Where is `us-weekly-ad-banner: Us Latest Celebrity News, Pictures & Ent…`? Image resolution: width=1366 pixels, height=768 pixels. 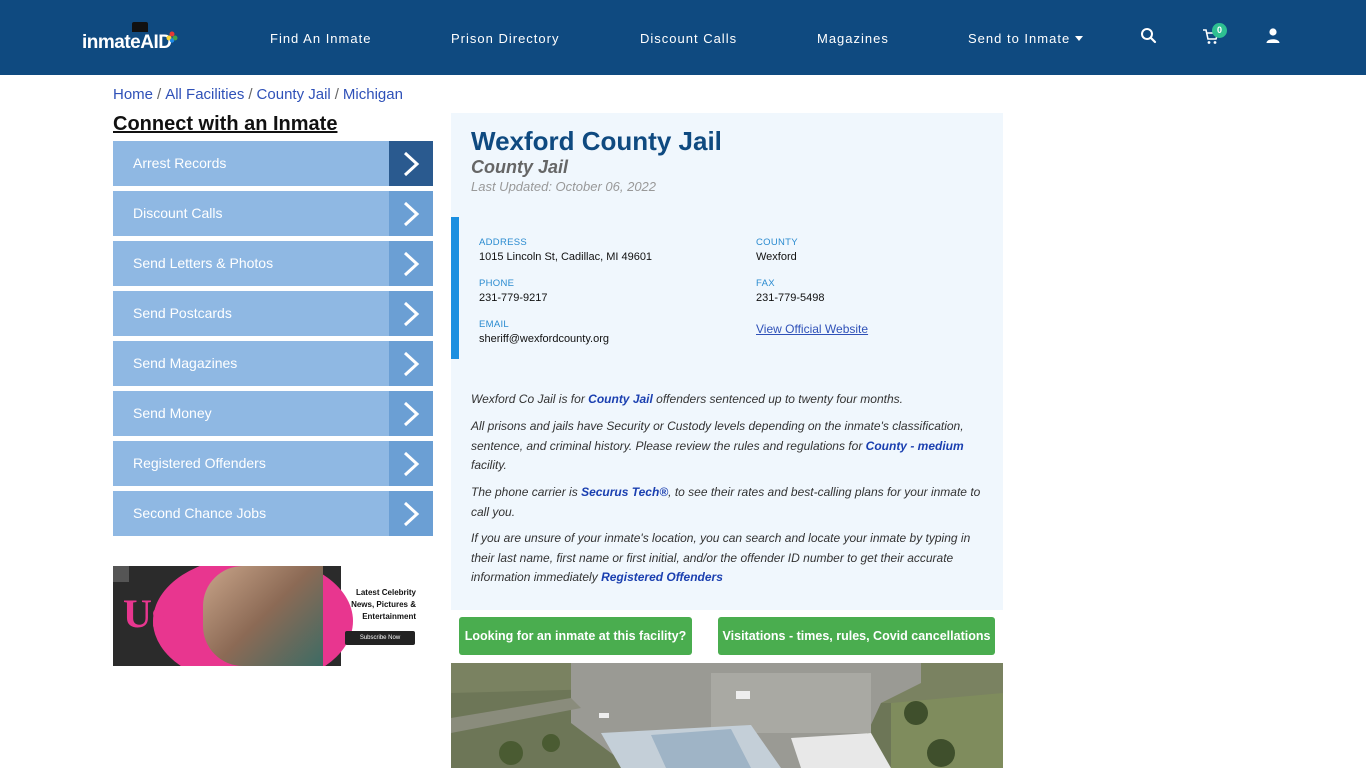
us-weekly-ad-banner: Us Latest Celebrity News, Pictures & Ent… is located at coordinates (273, 616).